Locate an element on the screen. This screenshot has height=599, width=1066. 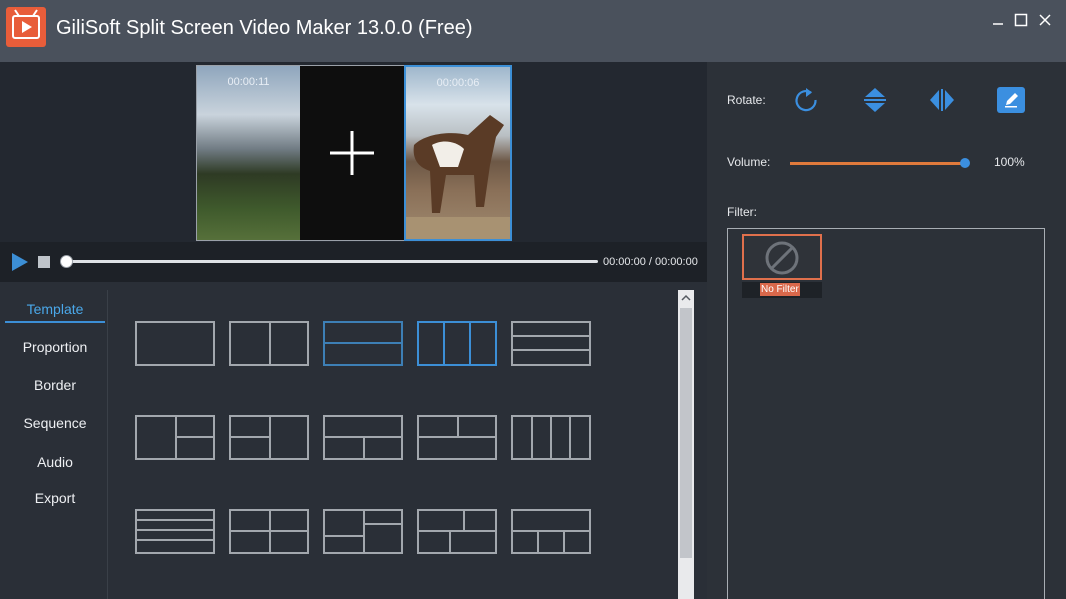
seek-bar is located at coordinates (332, 261).